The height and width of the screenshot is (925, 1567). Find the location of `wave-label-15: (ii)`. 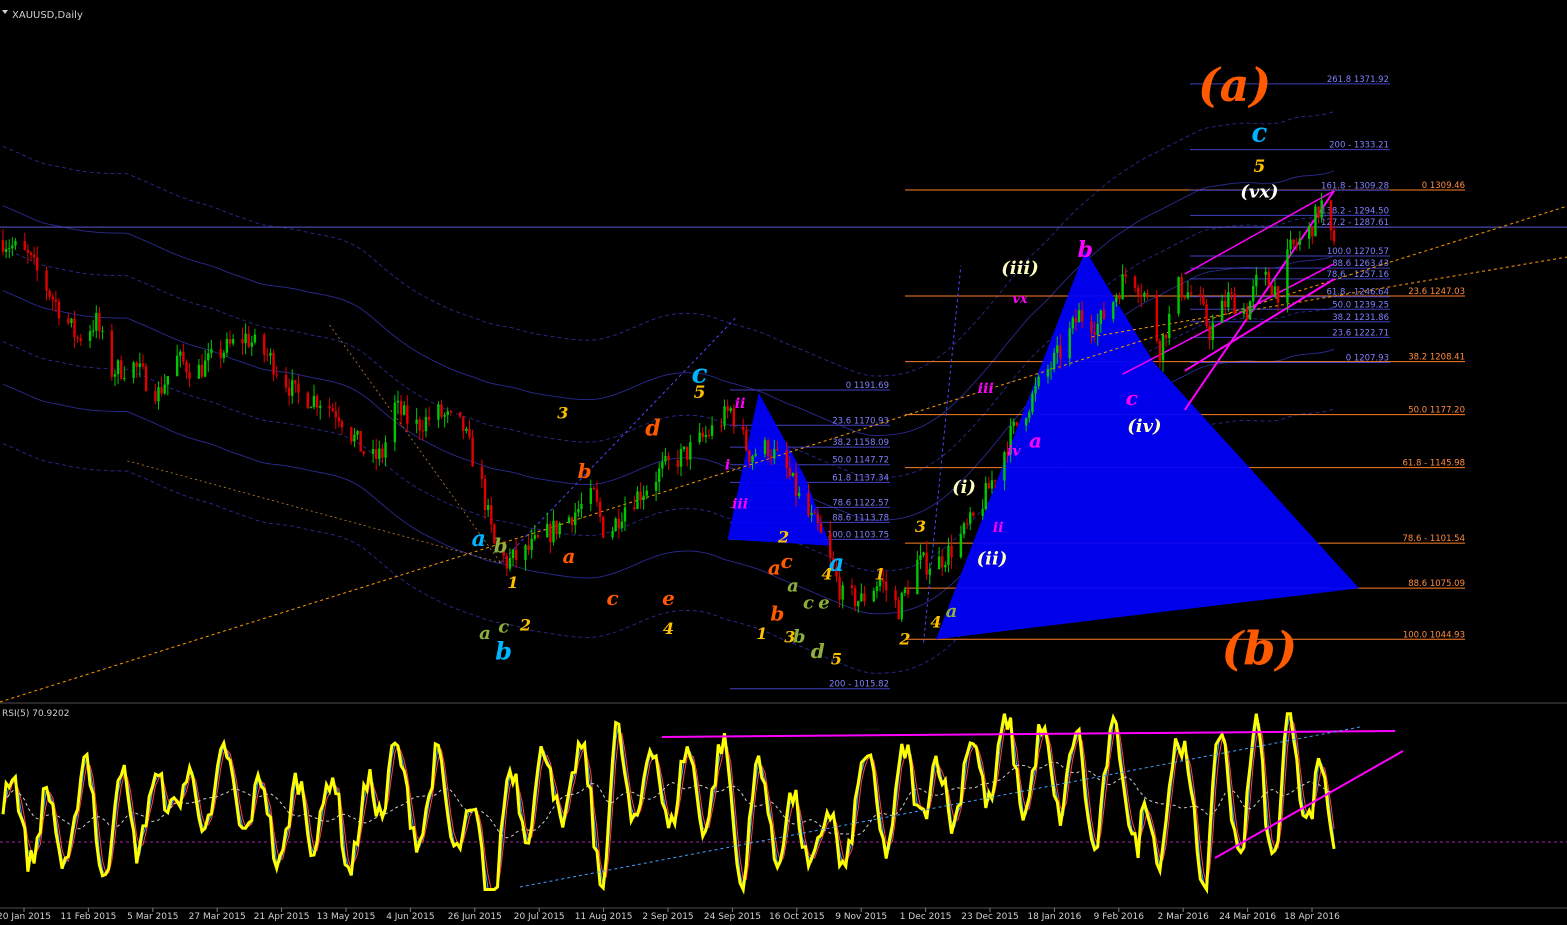

wave-label-15: (ii) is located at coordinates (992, 559).